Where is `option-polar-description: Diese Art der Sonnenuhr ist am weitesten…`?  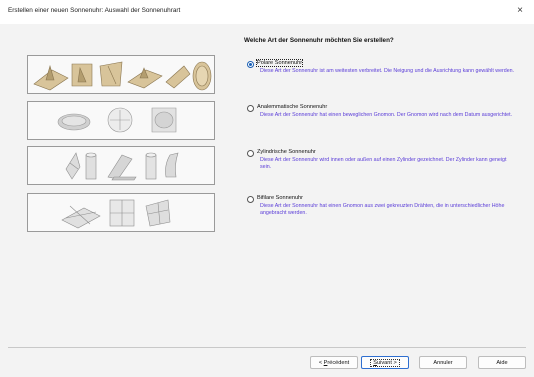 option-polar-description: Diese Art der Sonnenuhr ist am weitesten… is located at coordinates (387, 71).